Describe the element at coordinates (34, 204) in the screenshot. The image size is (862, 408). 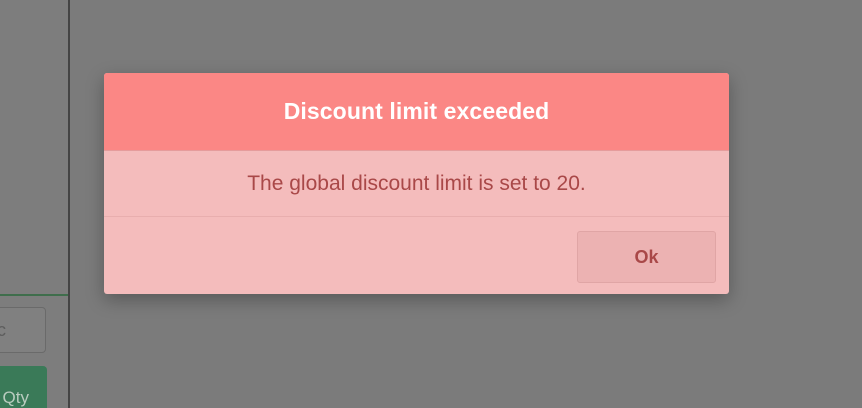
I see `background-left-pane: c Qty` at that location.